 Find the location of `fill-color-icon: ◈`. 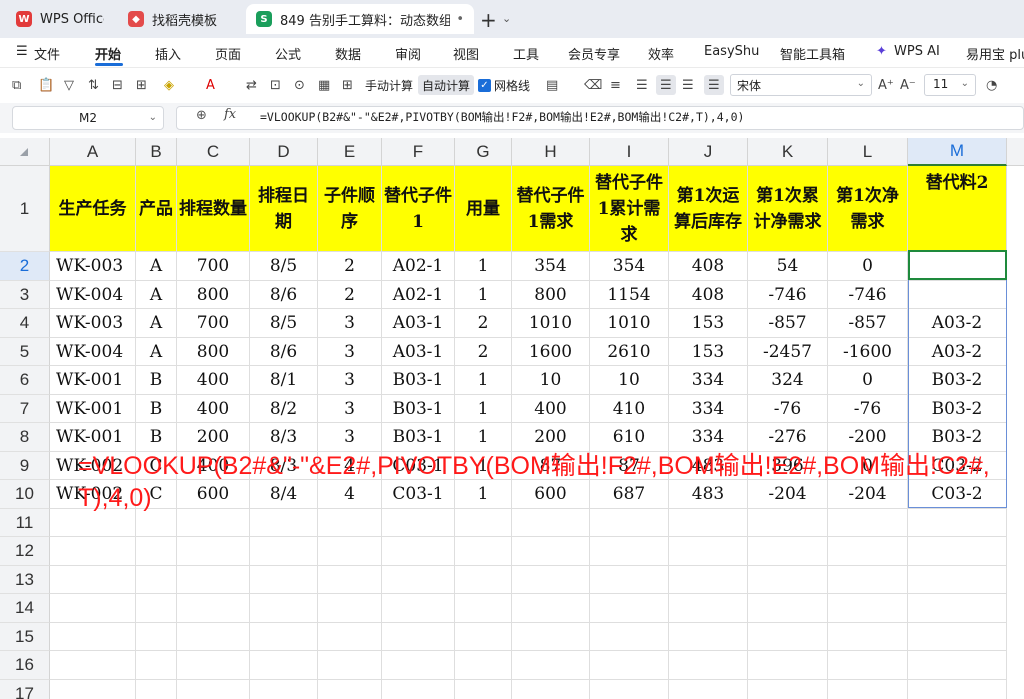

fill-color-icon: ◈ is located at coordinates (169, 85).